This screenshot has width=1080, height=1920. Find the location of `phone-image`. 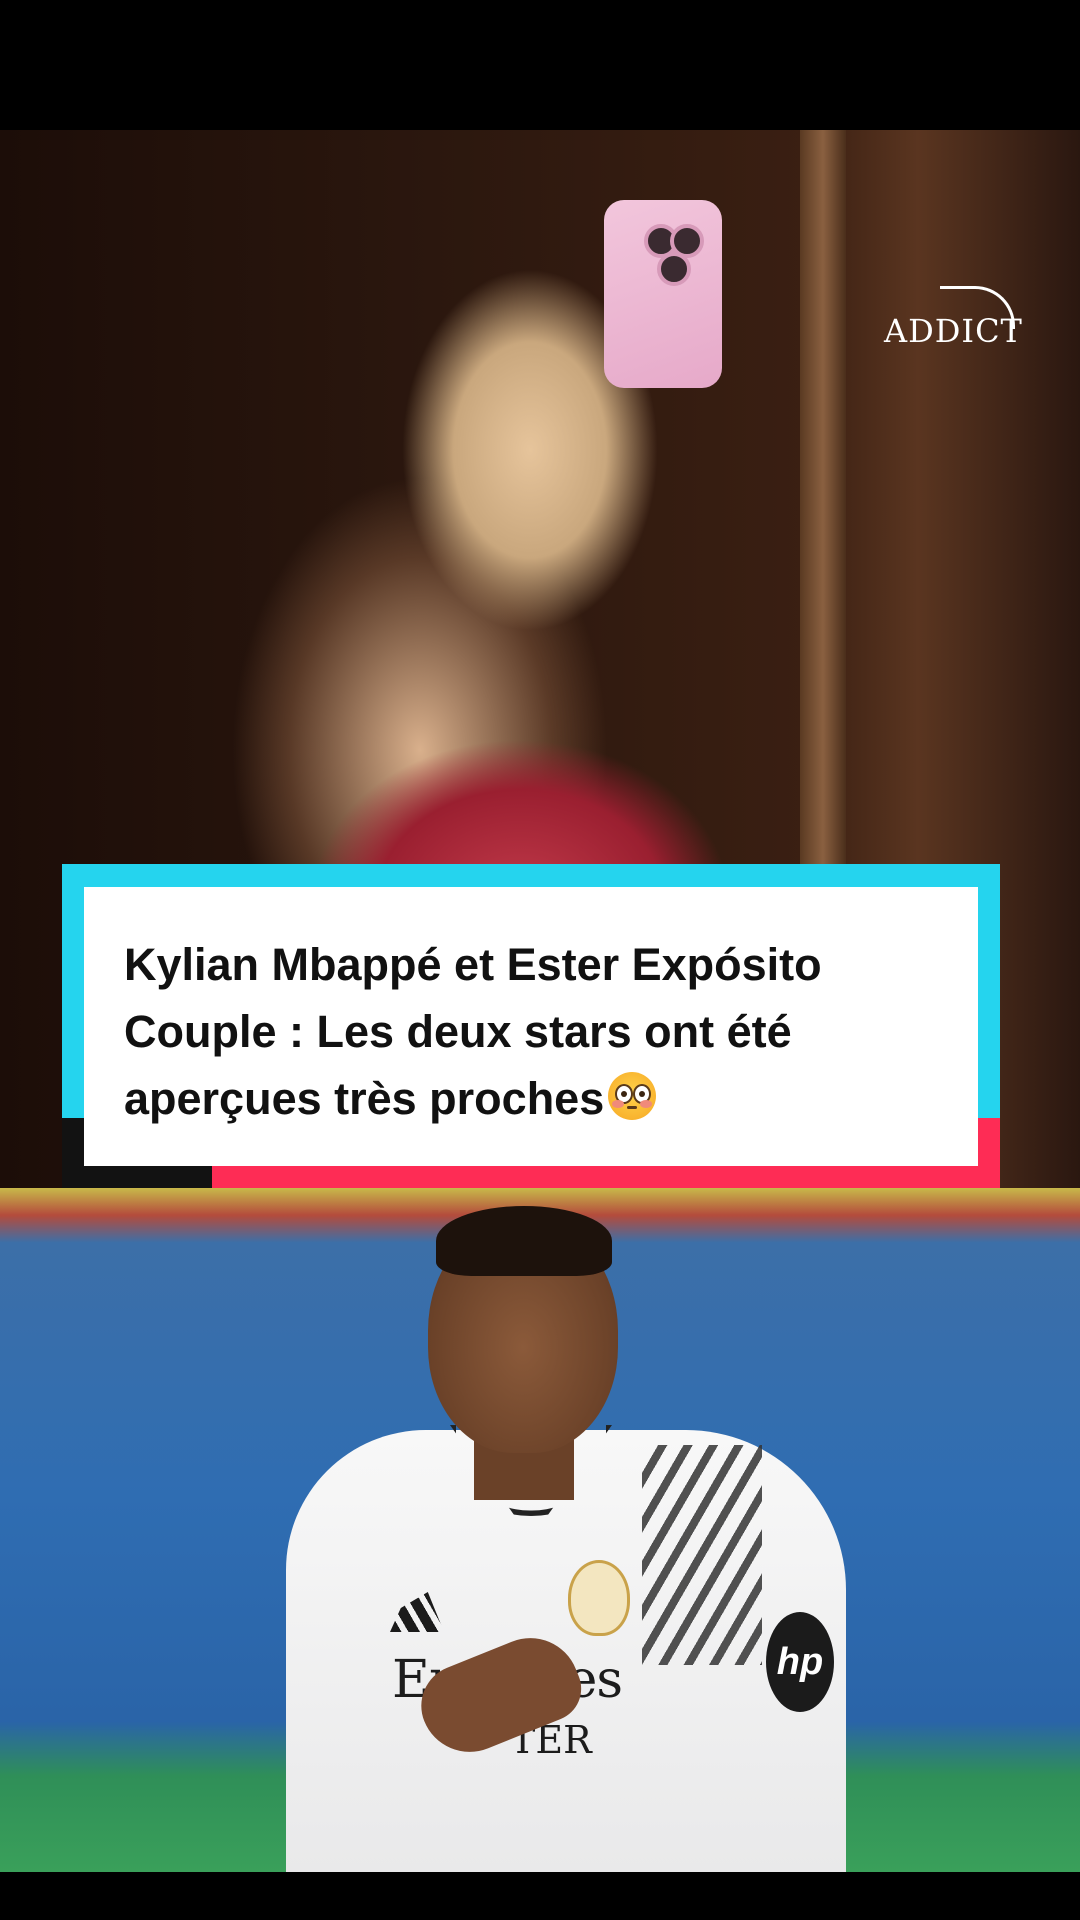

phone-image is located at coordinates (663, 294).